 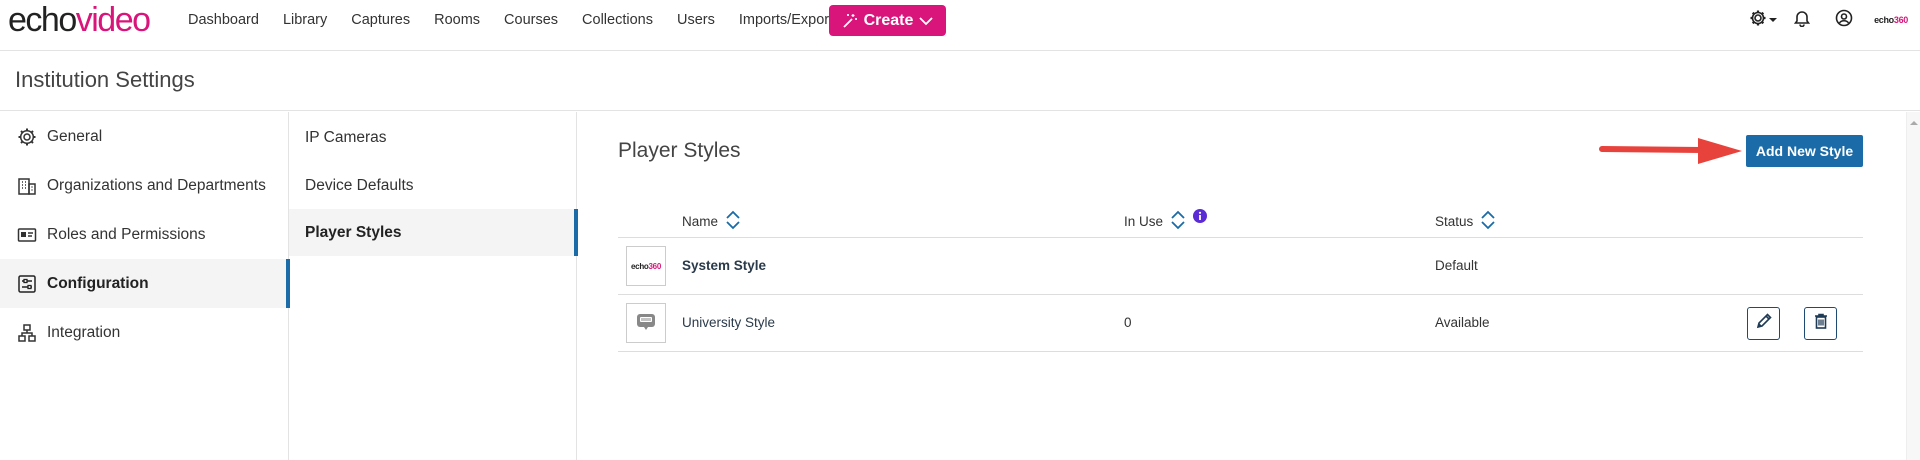 I want to click on vertical-scrollbar, so click(x=1913, y=286).